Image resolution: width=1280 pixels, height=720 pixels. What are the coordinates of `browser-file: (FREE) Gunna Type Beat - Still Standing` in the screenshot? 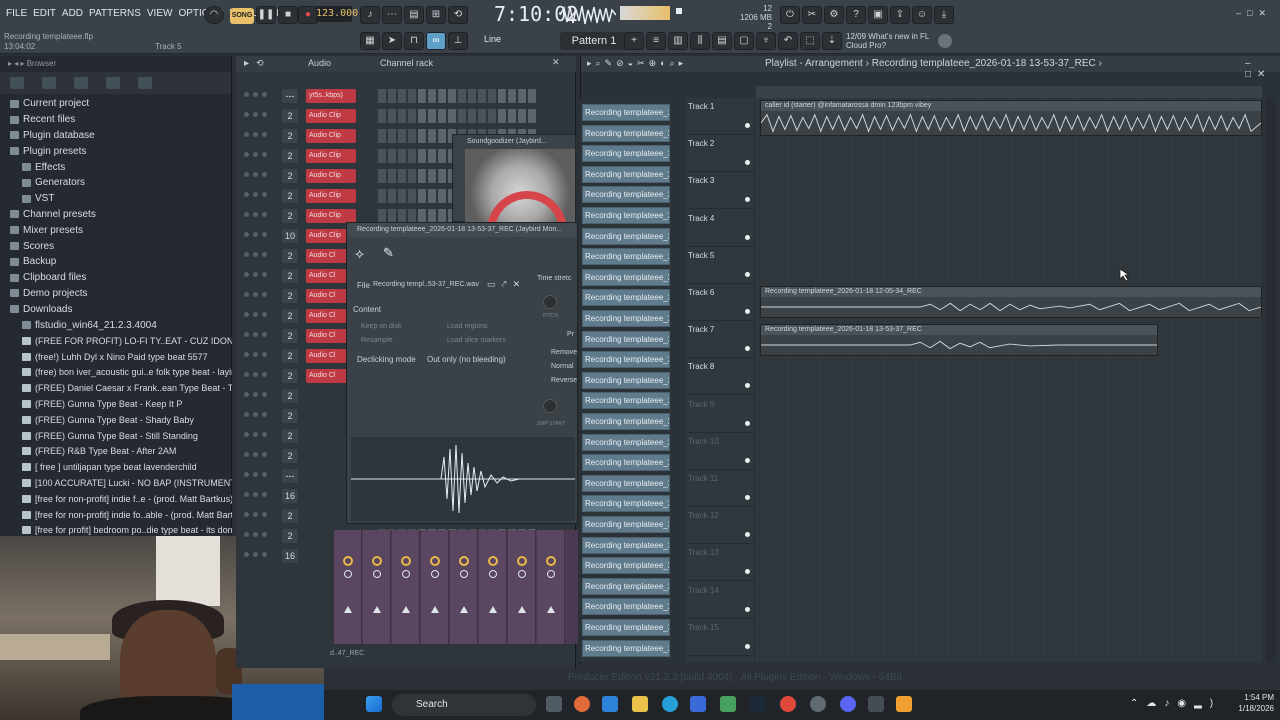 It's located at (116, 436).